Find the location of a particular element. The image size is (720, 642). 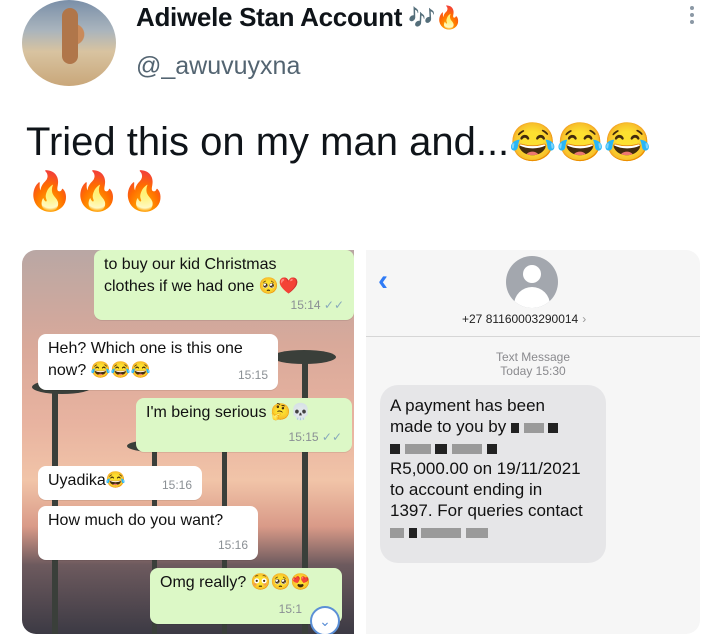

chevron-down-icon: ⌄ is located at coordinates (325, 620).